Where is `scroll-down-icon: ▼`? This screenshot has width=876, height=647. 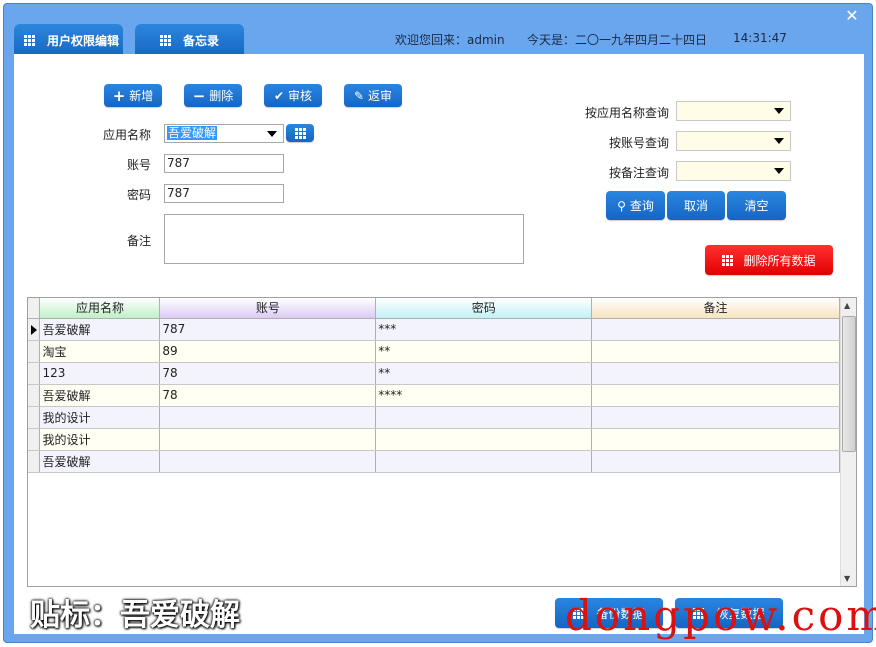
scroll-down-icon: ▼ is located at coordinates (847, 578).